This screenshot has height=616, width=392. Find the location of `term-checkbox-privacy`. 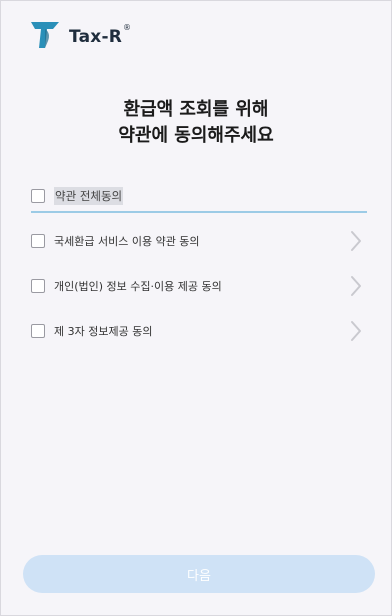

term-checkbox-privacy is located at coordinates (38, 286).